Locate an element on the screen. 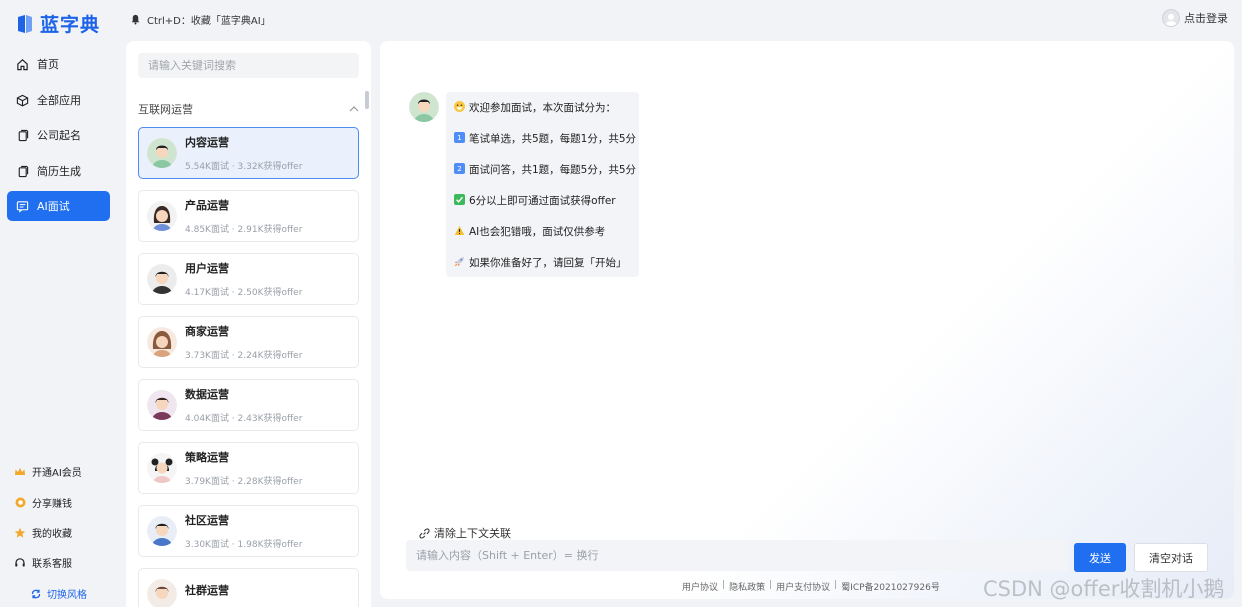 Image resolution: width=1242 pixels, height=607 pixels. card-title: 数据运营 is located at coordinates (207, 394).